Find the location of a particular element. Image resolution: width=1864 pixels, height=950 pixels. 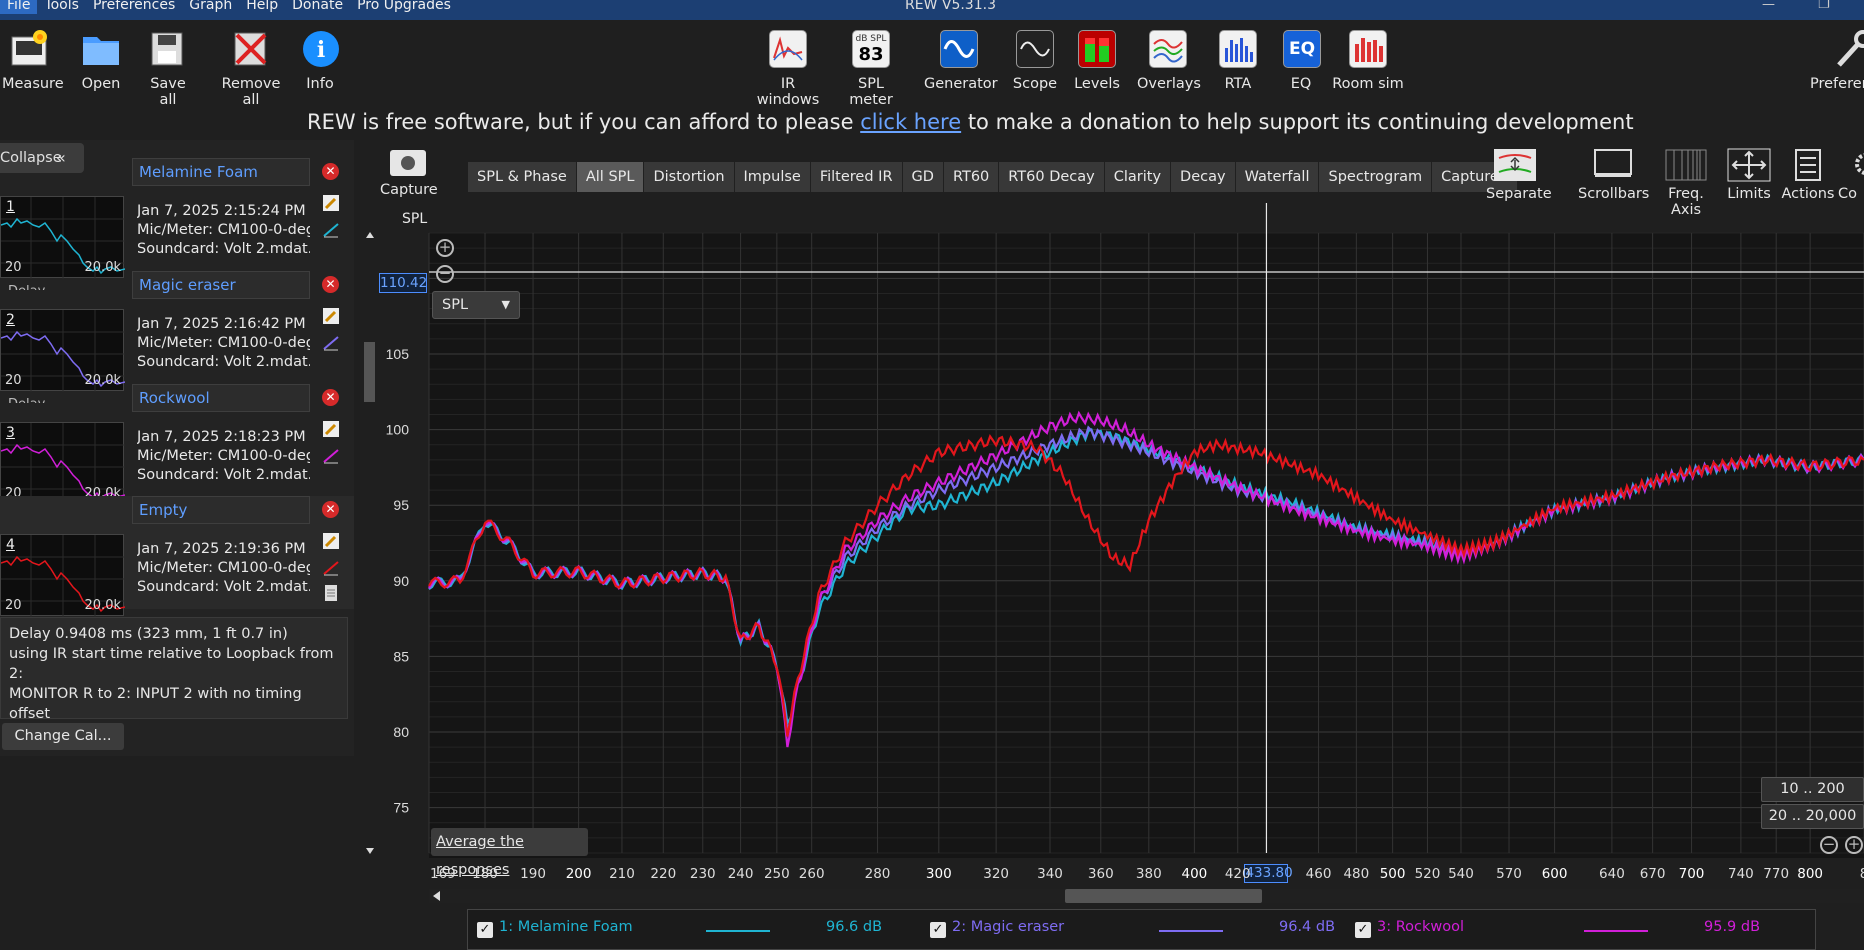

rta-button: RTA is located at coordinates (1238, 60).